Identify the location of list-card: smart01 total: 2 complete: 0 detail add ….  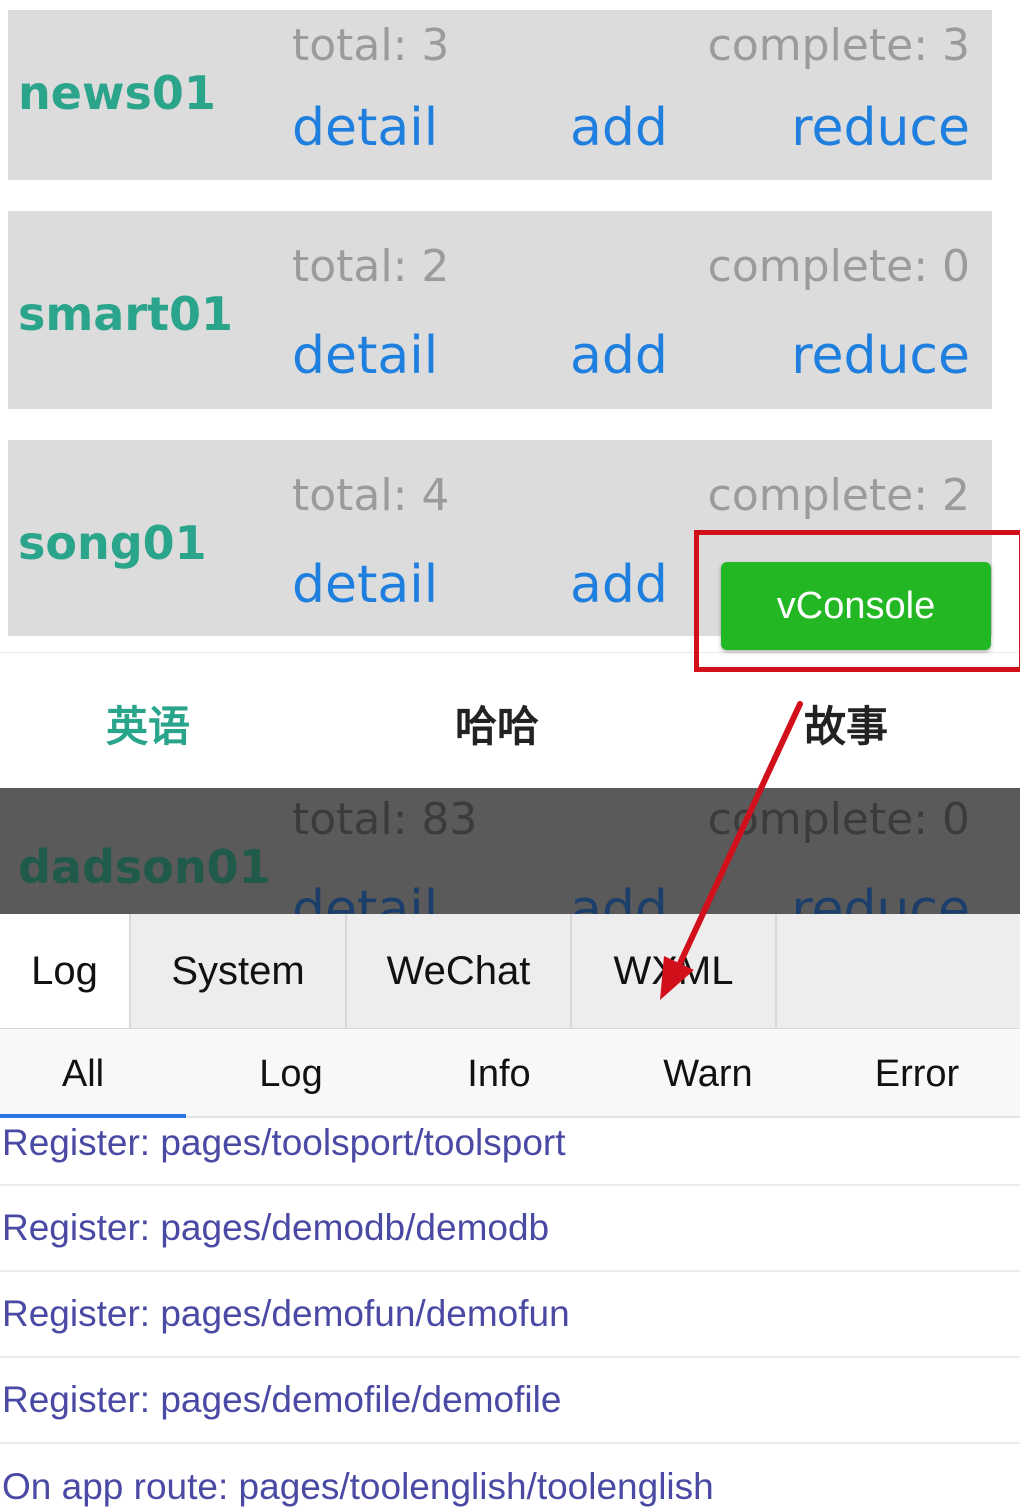
(500, 310).